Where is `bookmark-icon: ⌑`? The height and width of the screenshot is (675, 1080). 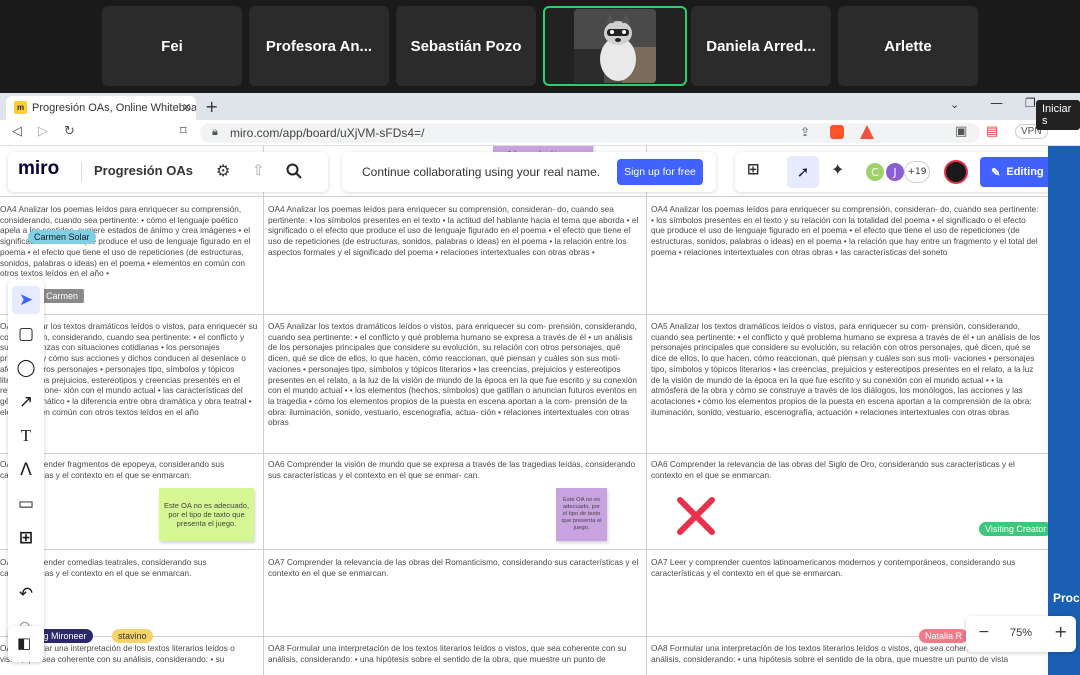 bookmark-icon: ⌑ is located at coordinates (183, 131).